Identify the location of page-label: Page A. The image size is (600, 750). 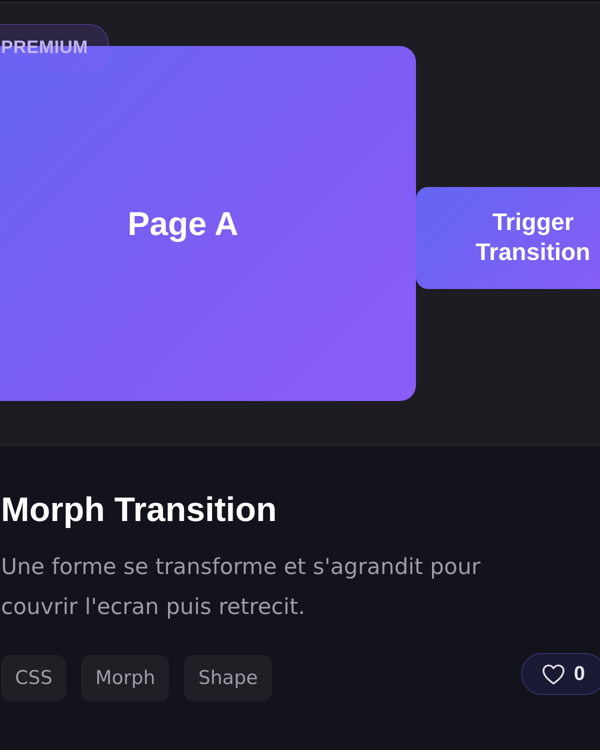
(183, 223).